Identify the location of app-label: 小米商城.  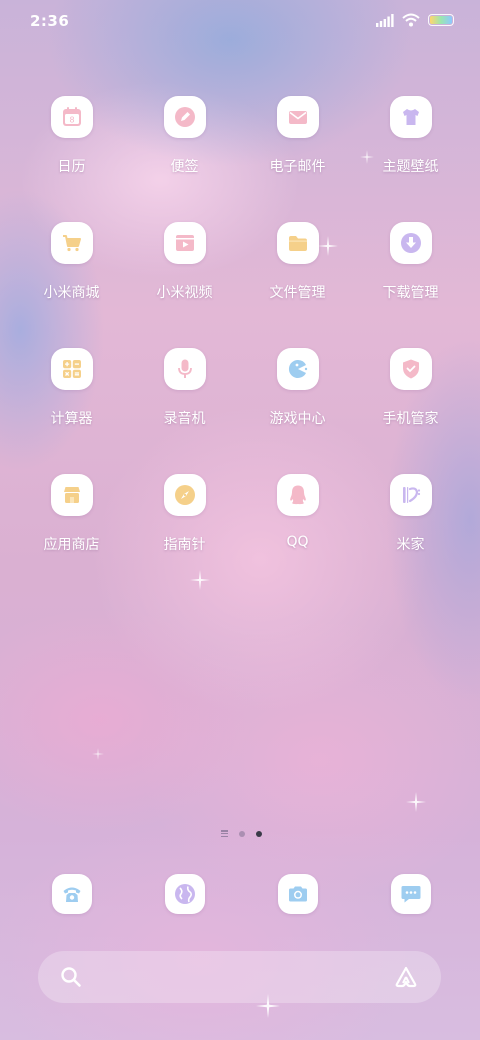
(71, 293).